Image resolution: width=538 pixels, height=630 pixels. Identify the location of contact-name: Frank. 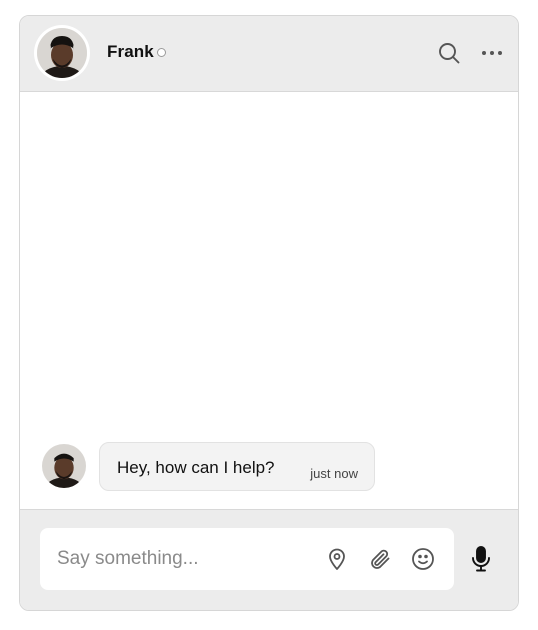
(130, 51).